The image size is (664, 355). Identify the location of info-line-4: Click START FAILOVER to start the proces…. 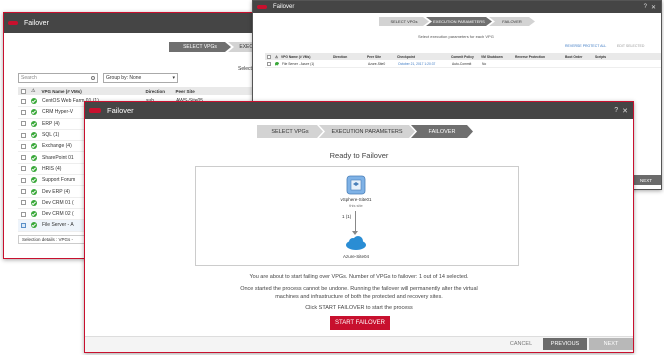
(359, 308).